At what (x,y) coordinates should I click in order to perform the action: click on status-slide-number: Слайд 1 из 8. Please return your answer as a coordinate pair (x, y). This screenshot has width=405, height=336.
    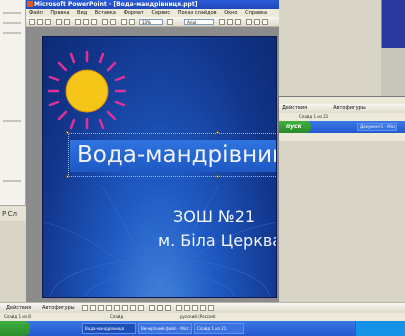
    Looking at the image, I should click on (17, 316).